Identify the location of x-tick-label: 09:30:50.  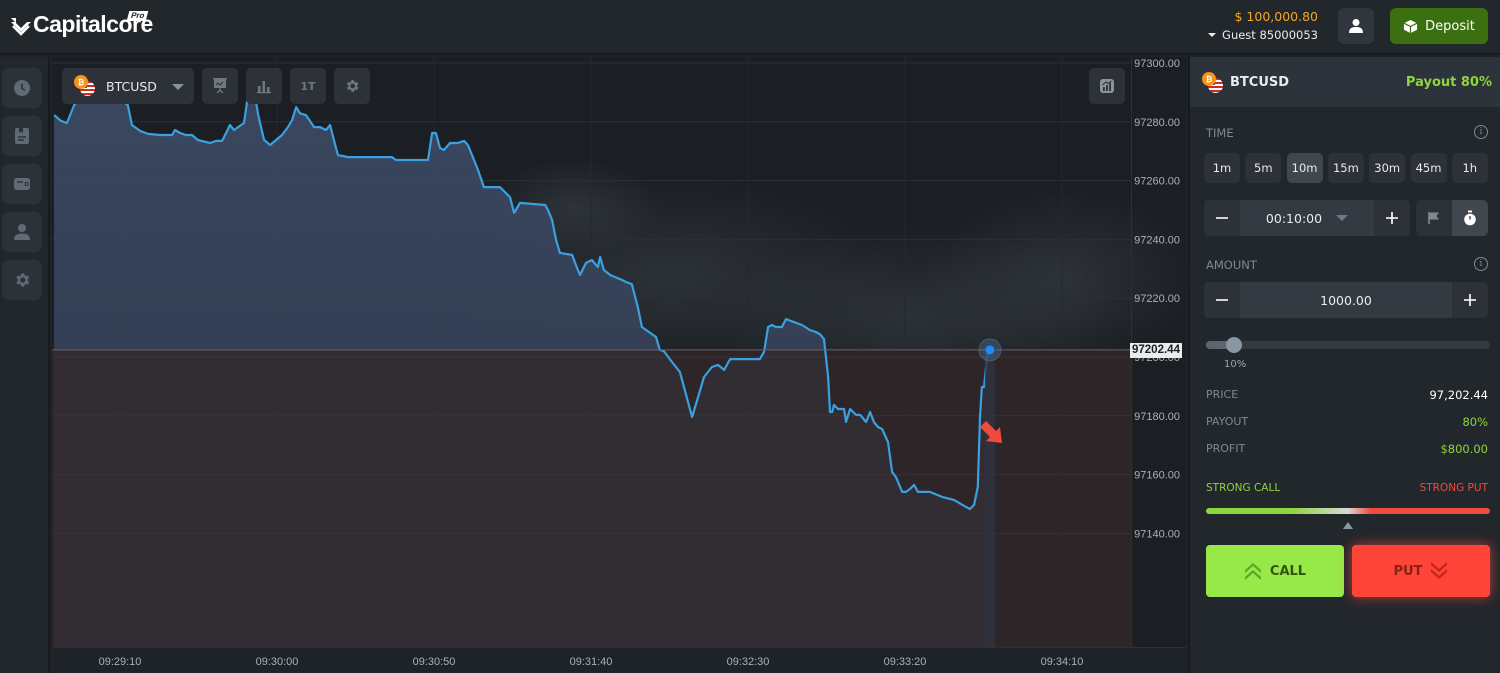
(434, 662).